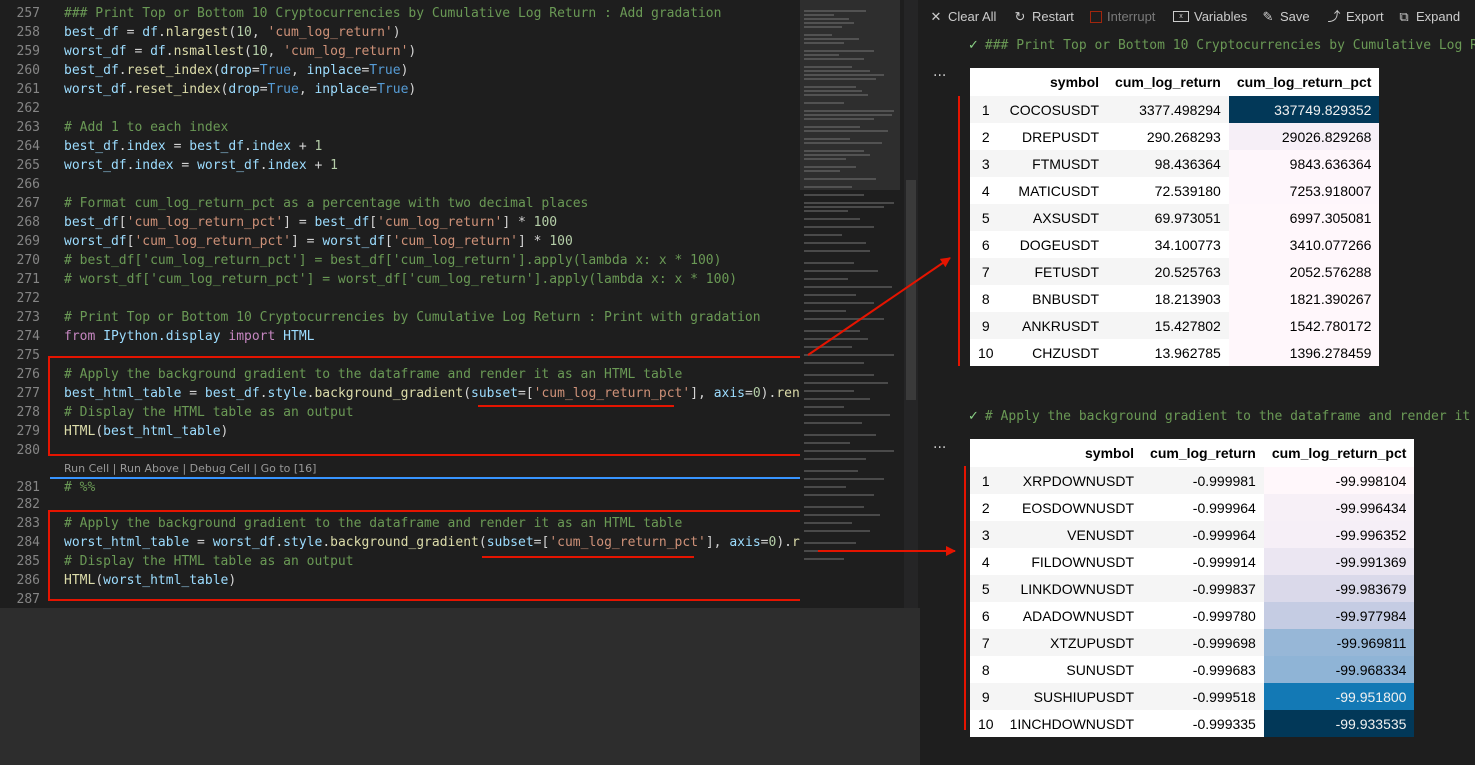 The width and height of the screenshot is (1475, 765). I want to click on cum-log-return-pct-cell: 3410.077266, so click(1304, 244).